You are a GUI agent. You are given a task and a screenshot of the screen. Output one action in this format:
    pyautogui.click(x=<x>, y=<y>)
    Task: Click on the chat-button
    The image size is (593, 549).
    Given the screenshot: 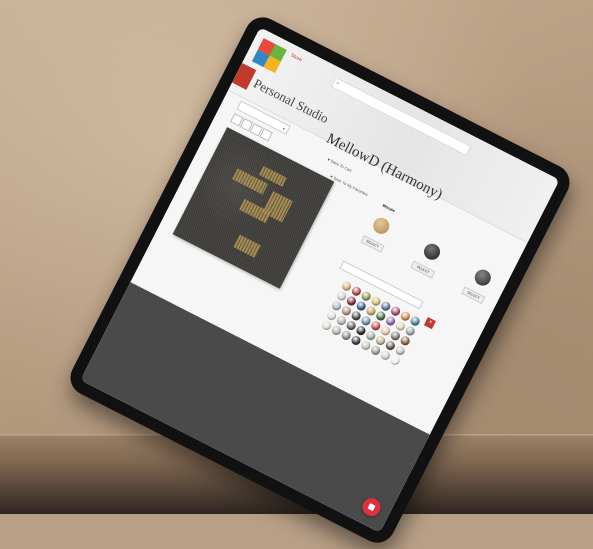 What is the action you would take?
    pyautogui.click(x=371, y=507)
    